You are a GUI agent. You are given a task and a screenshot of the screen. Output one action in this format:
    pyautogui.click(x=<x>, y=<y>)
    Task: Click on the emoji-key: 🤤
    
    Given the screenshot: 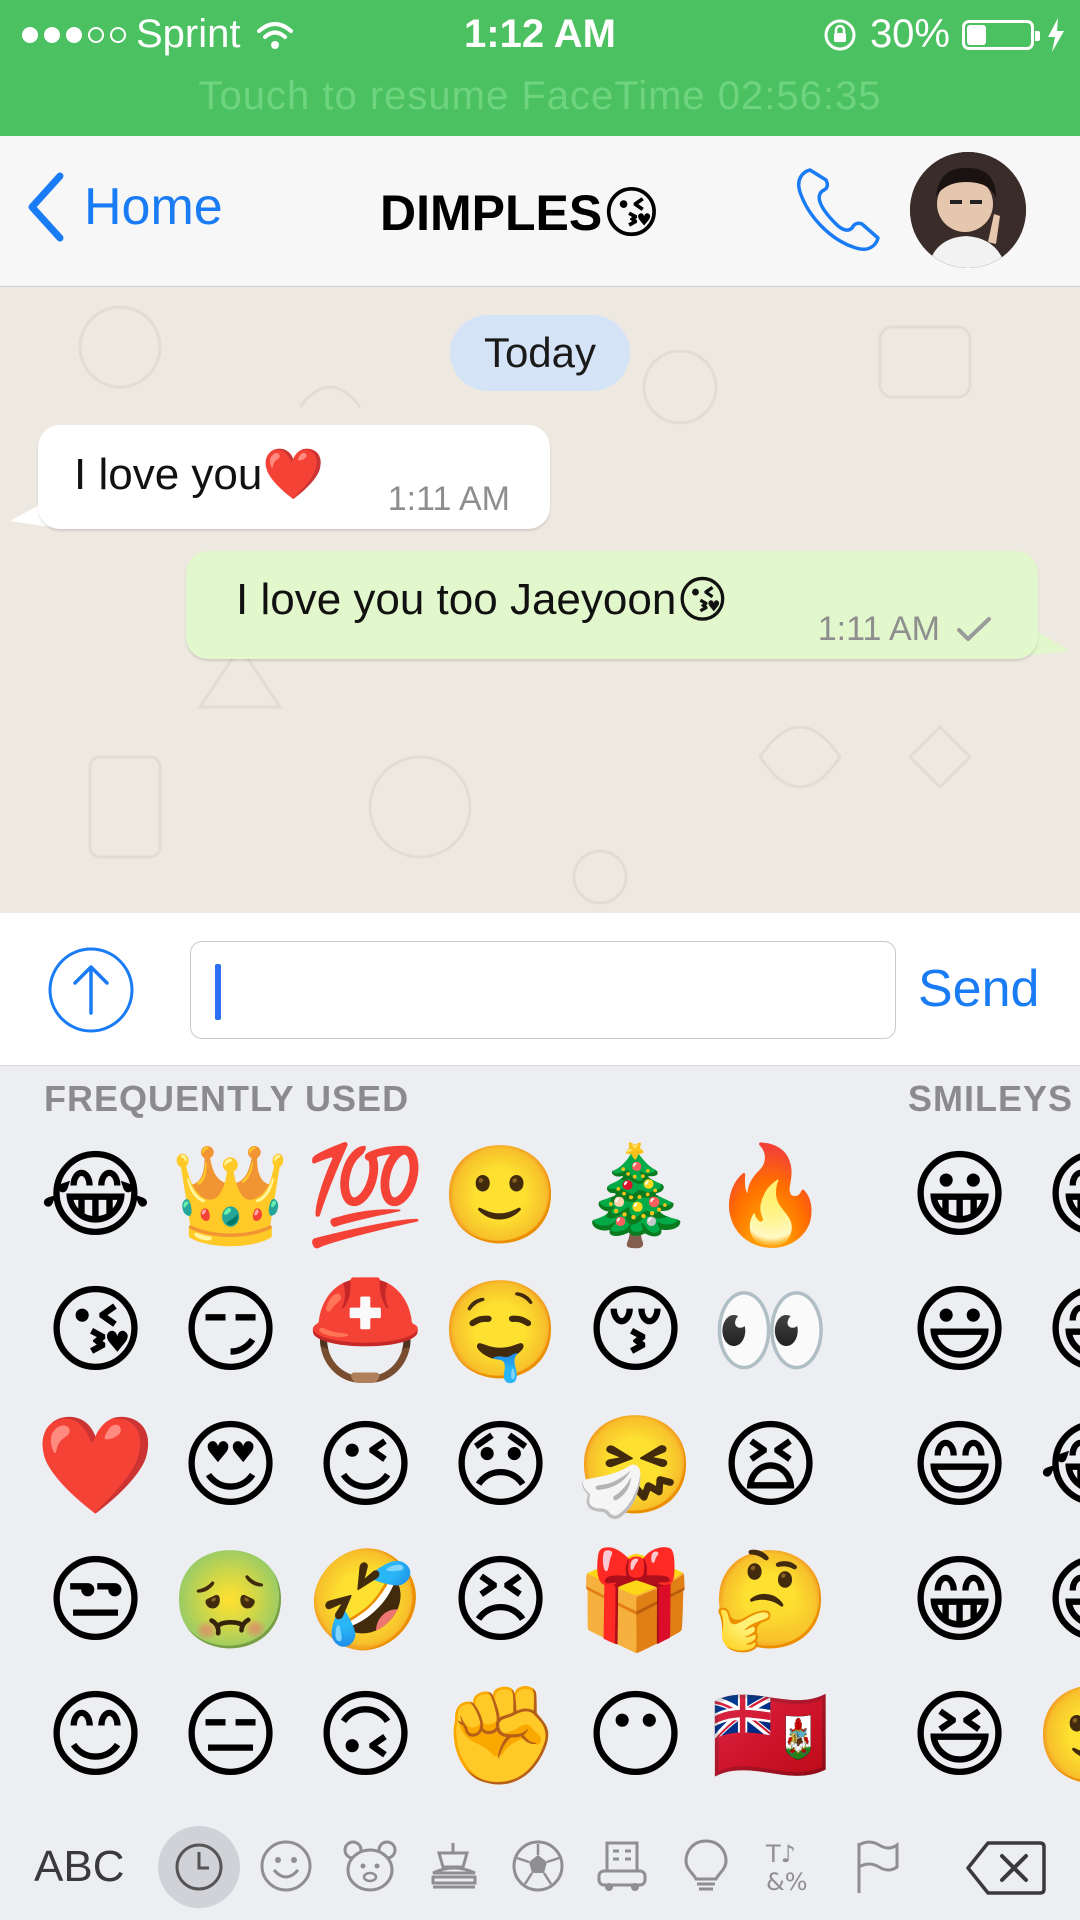 What is the action you would take?
    pyautogui.click(x=500, y=1330)
    